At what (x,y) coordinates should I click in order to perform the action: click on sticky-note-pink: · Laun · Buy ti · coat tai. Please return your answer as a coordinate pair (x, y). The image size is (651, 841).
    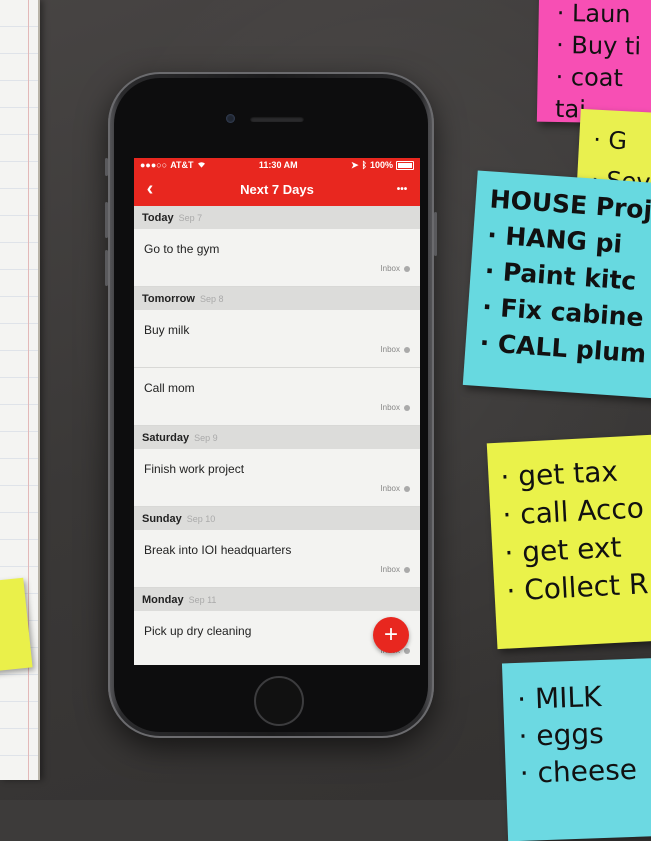
    Looking at the image, I should click on (593, 62).